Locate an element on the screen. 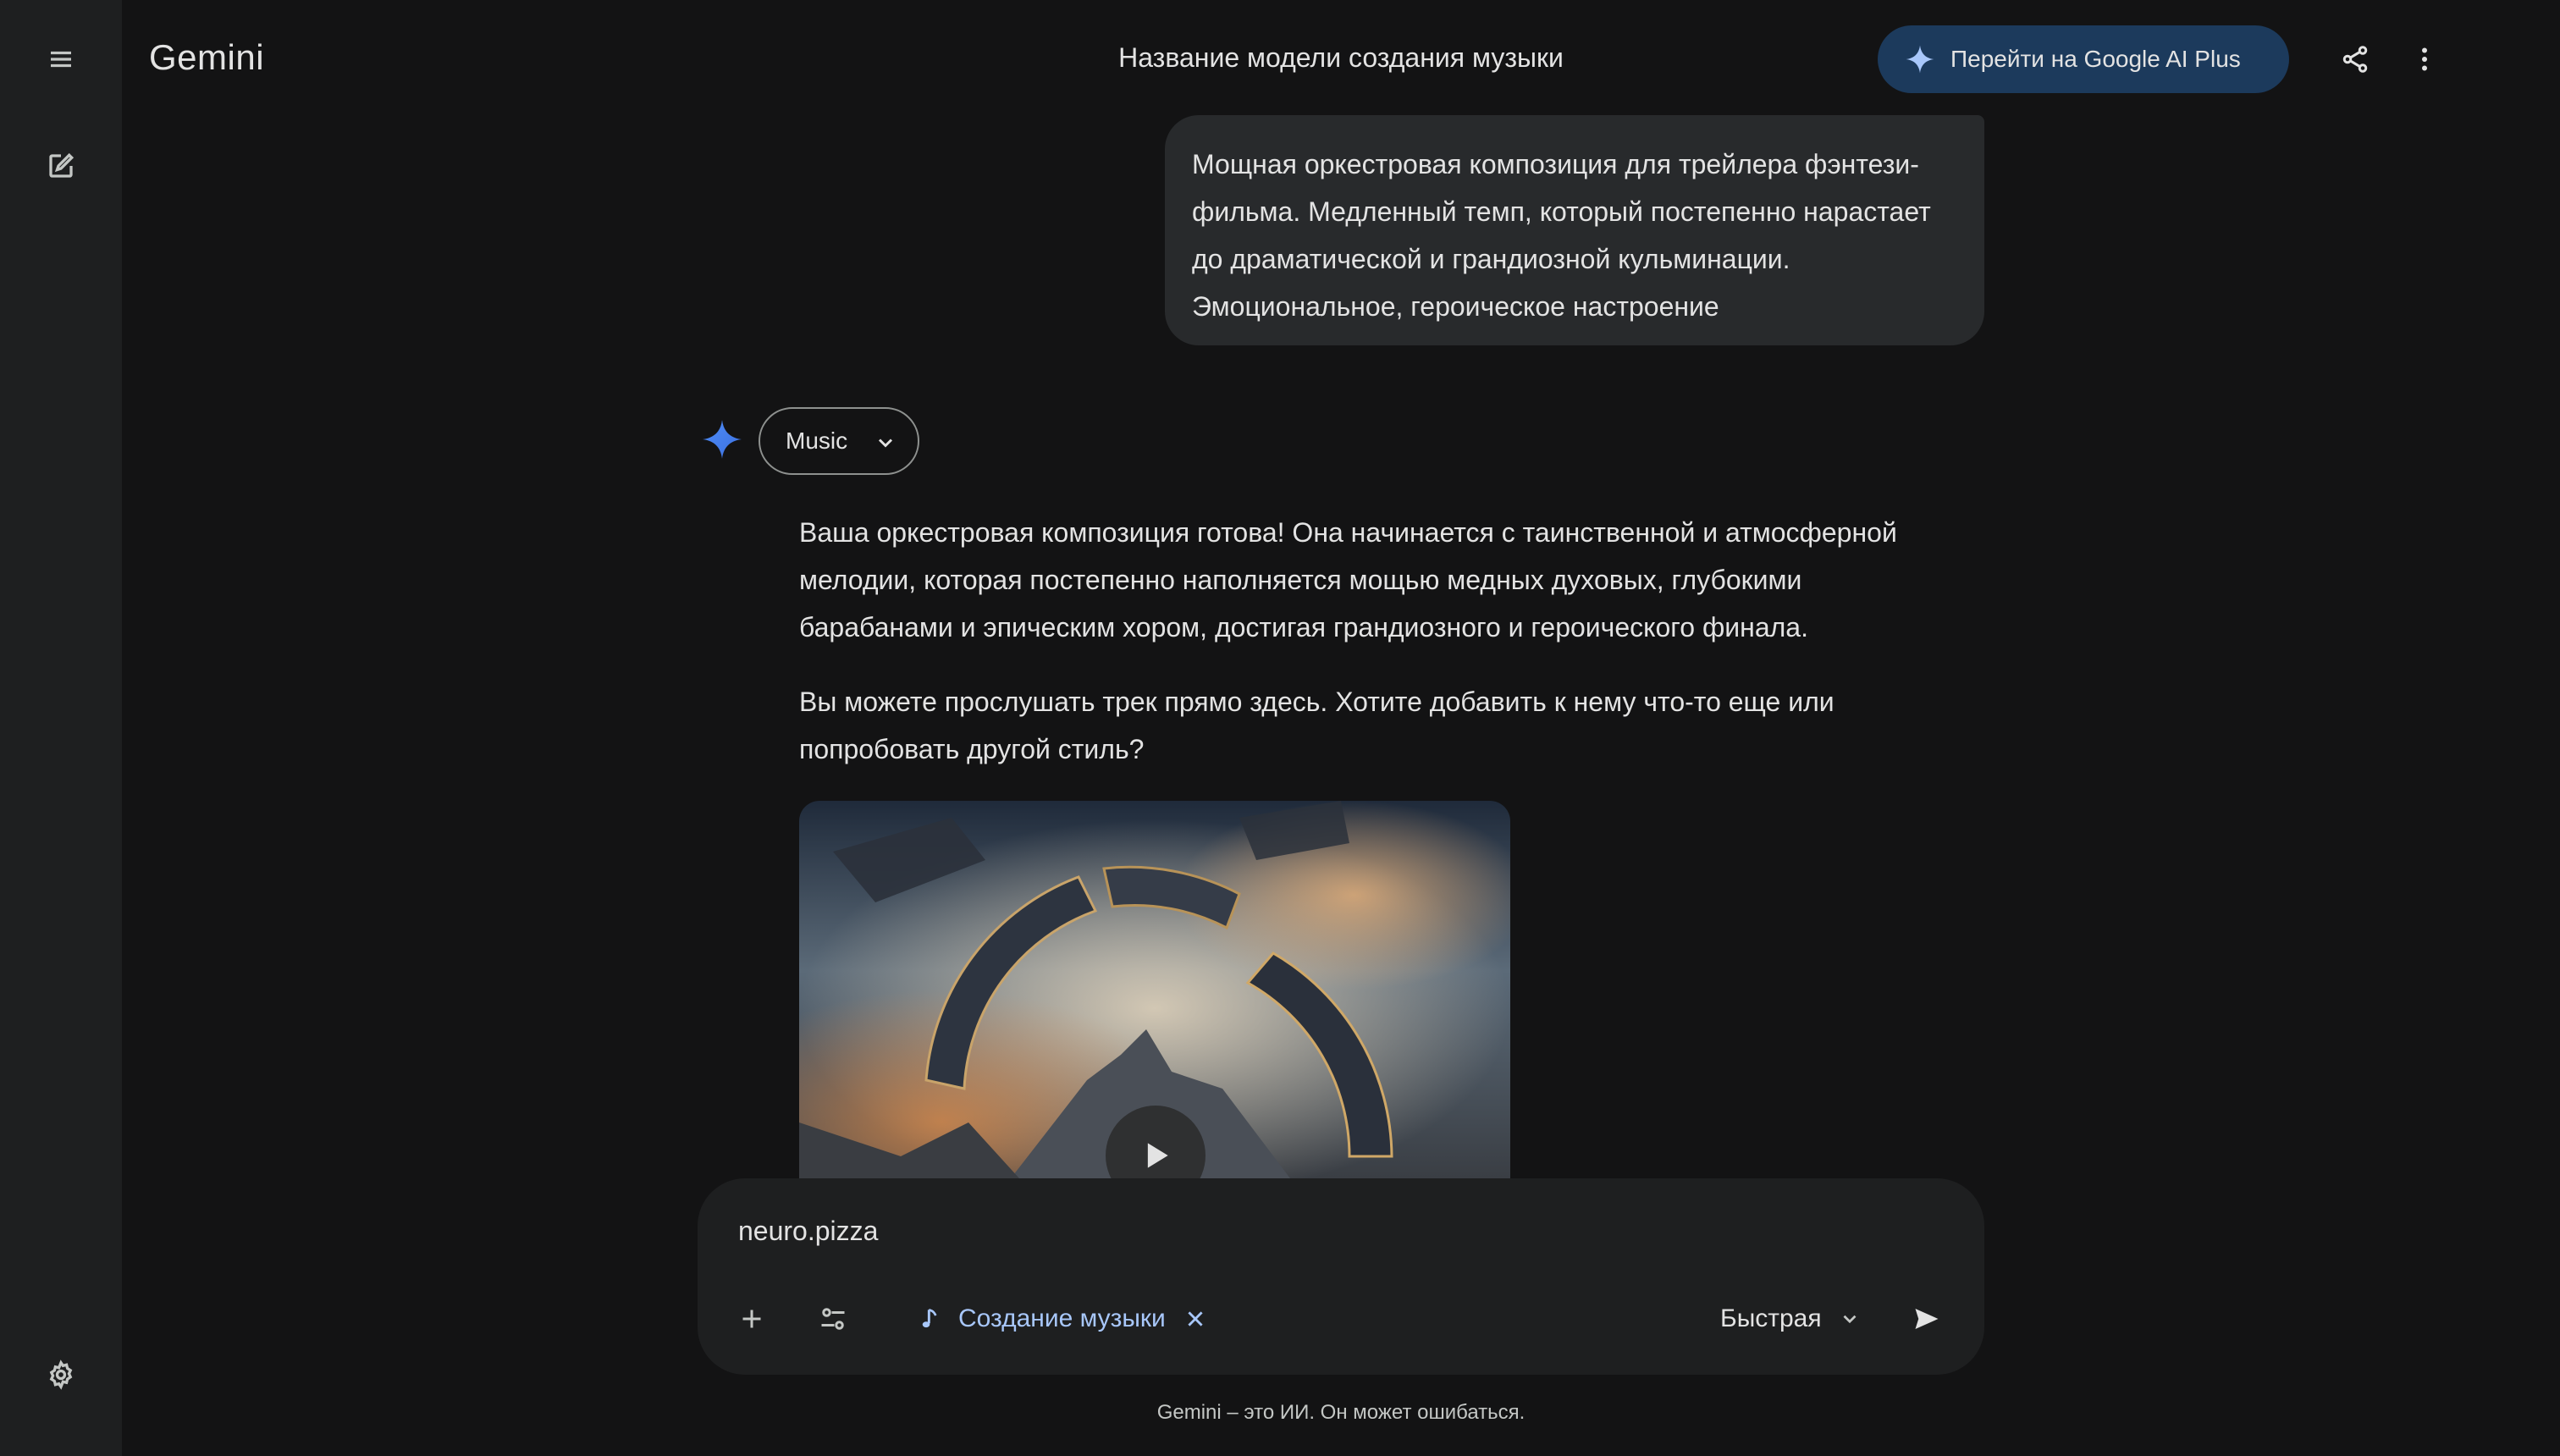  prompt-composer: neuro.pizza Создание музыки Быстрая is located at coordinates (1341, 1276).